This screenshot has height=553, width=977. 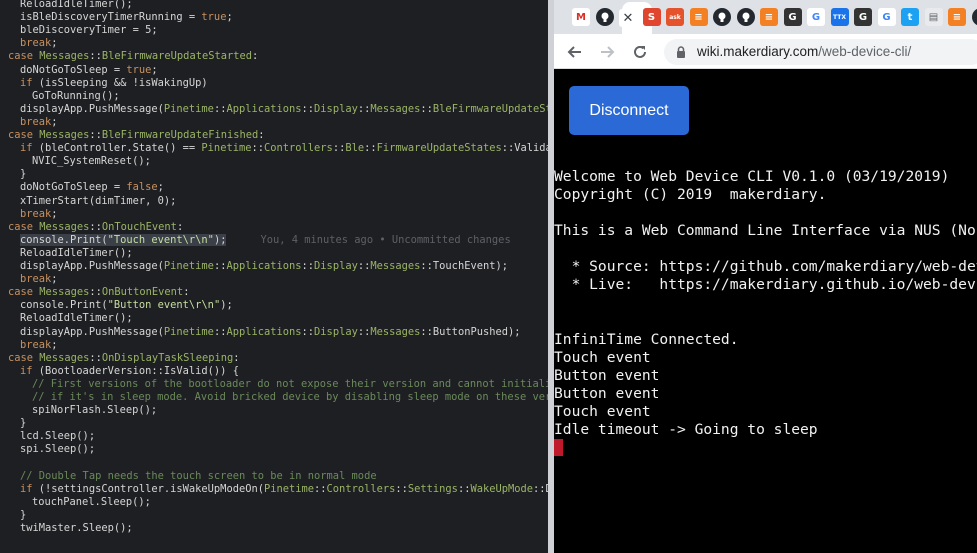 I want to click on site-icon: ▤, so click(x=933, y=17).